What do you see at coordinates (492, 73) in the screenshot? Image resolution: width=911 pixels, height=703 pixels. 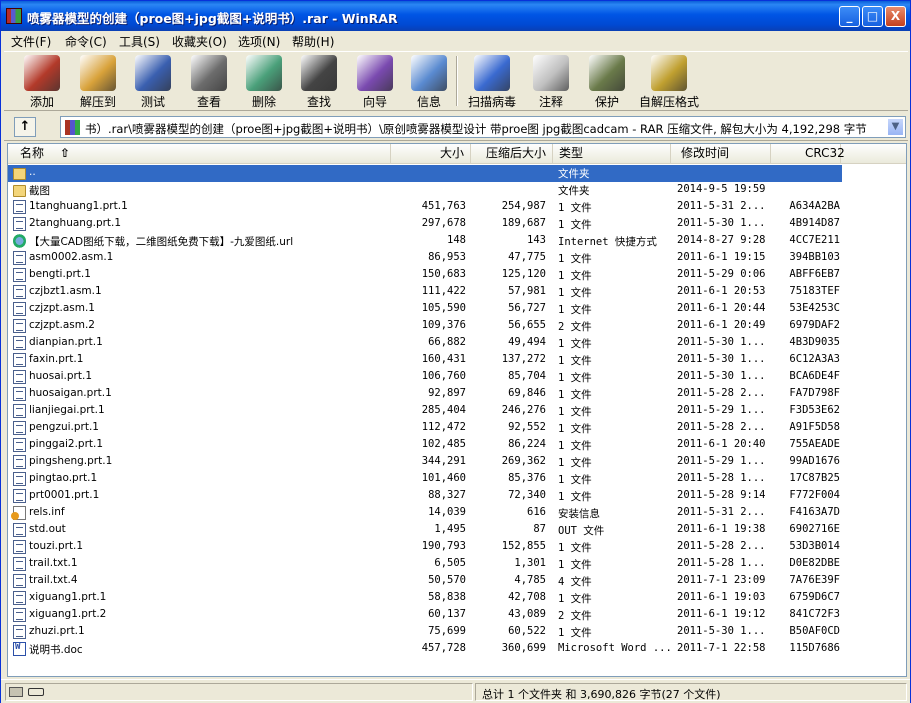 I see `virus-scan-icon` at bounding box center [492, 73].